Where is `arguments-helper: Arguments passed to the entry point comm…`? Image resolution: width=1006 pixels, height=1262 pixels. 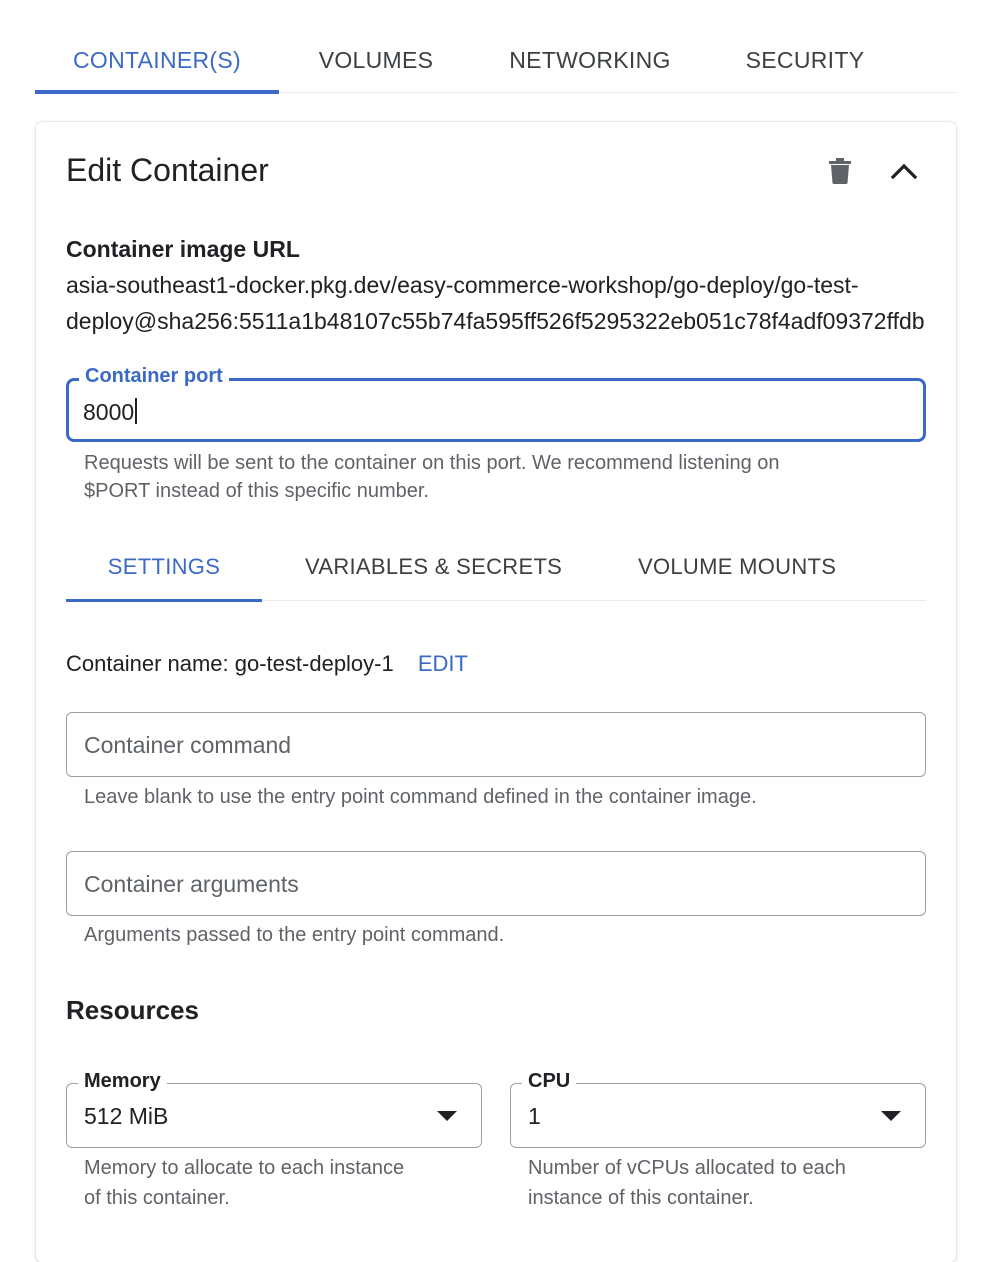 arguments-helper: Arguments passed to the entry point comm… is located at coordinates (294, 935).